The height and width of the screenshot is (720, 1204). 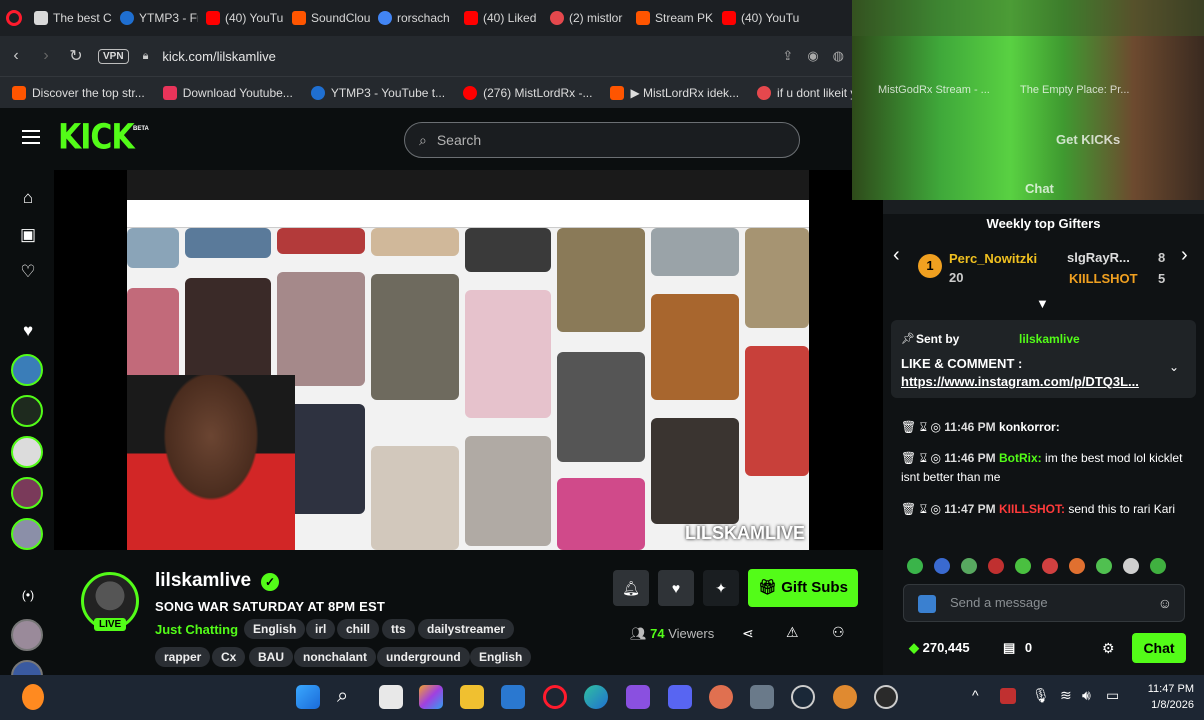 I want to click on copilot-icon, so click(x=431, y=697).